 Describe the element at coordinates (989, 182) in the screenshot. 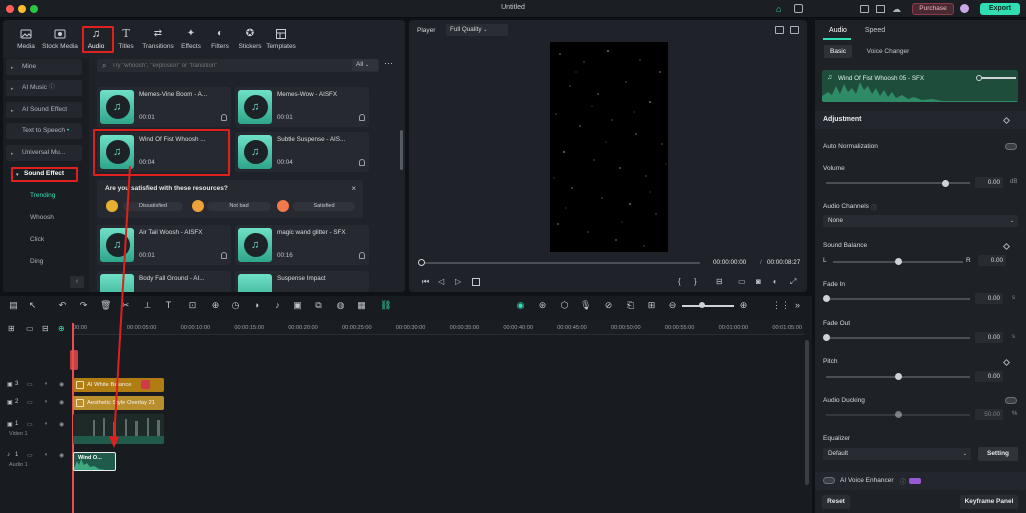

I see `volume-value: 0.00` at that location.